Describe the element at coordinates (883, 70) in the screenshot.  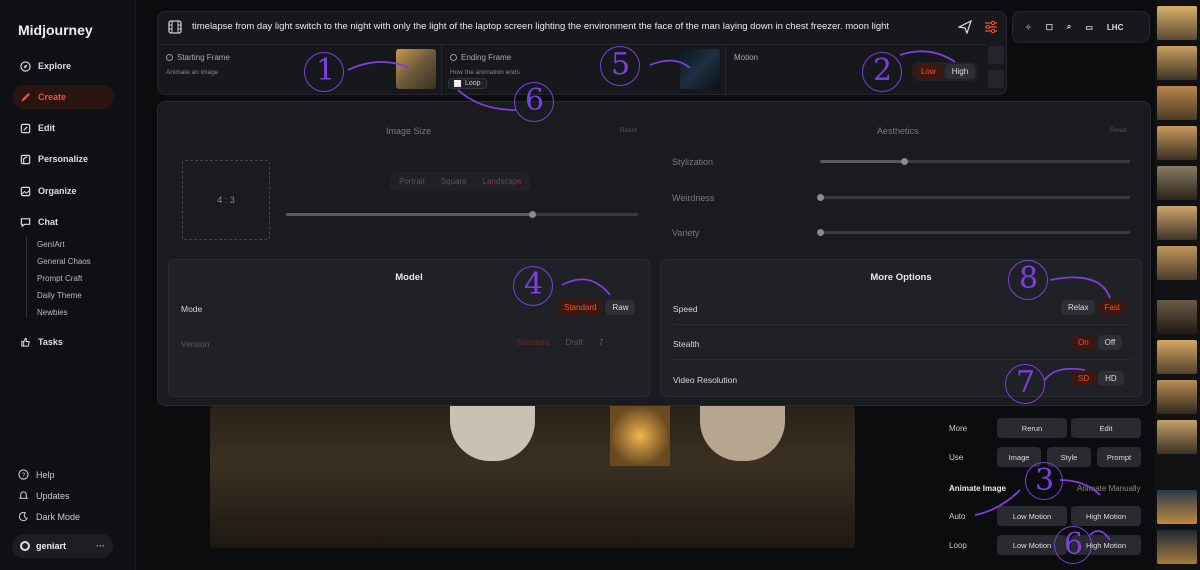
I see `annotation-number: 2` at that location.